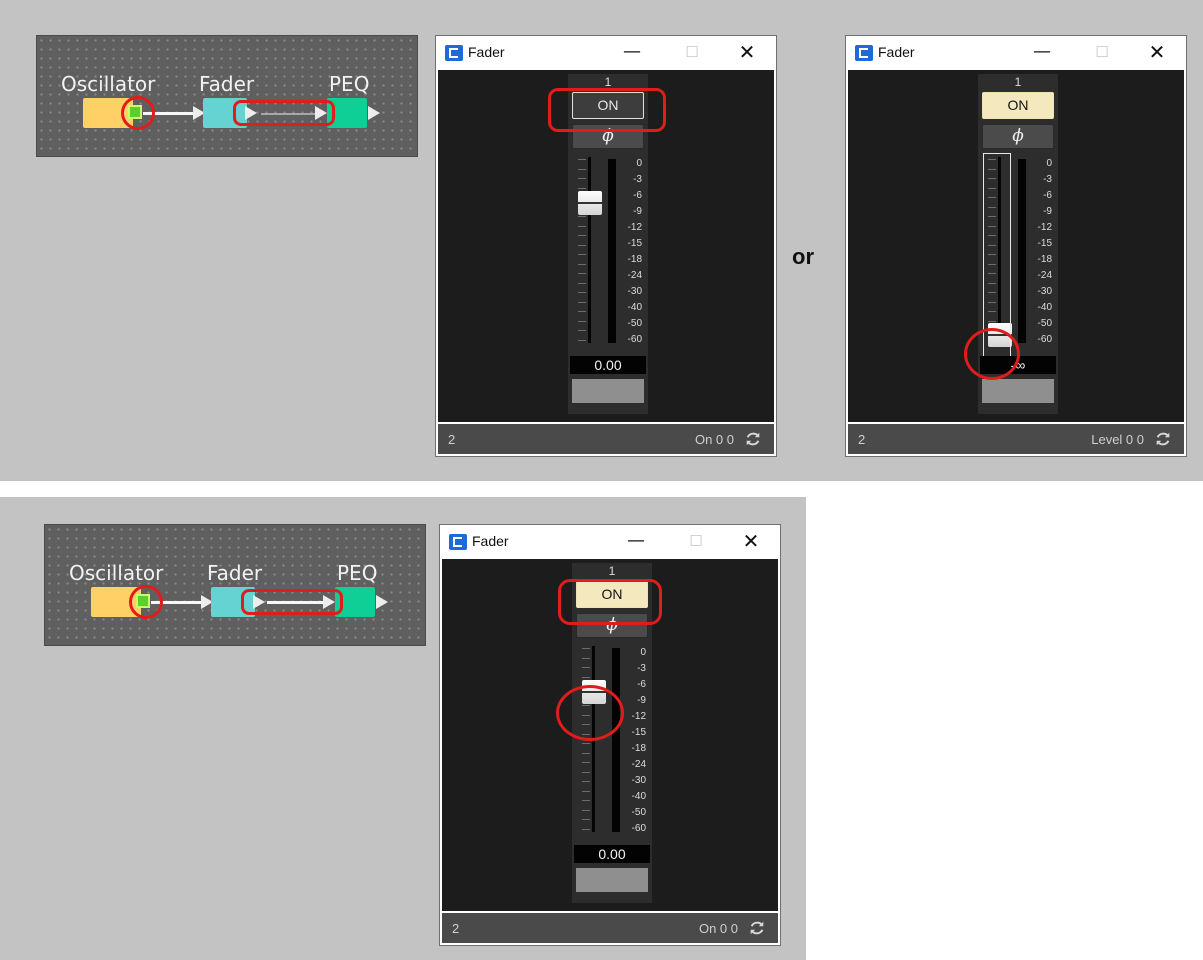 The image size is (1203, 960). What do you see at coordinates (1018, 105) in the screenshot?
I see `on-button: ON` at bounding box center [1018, 105].